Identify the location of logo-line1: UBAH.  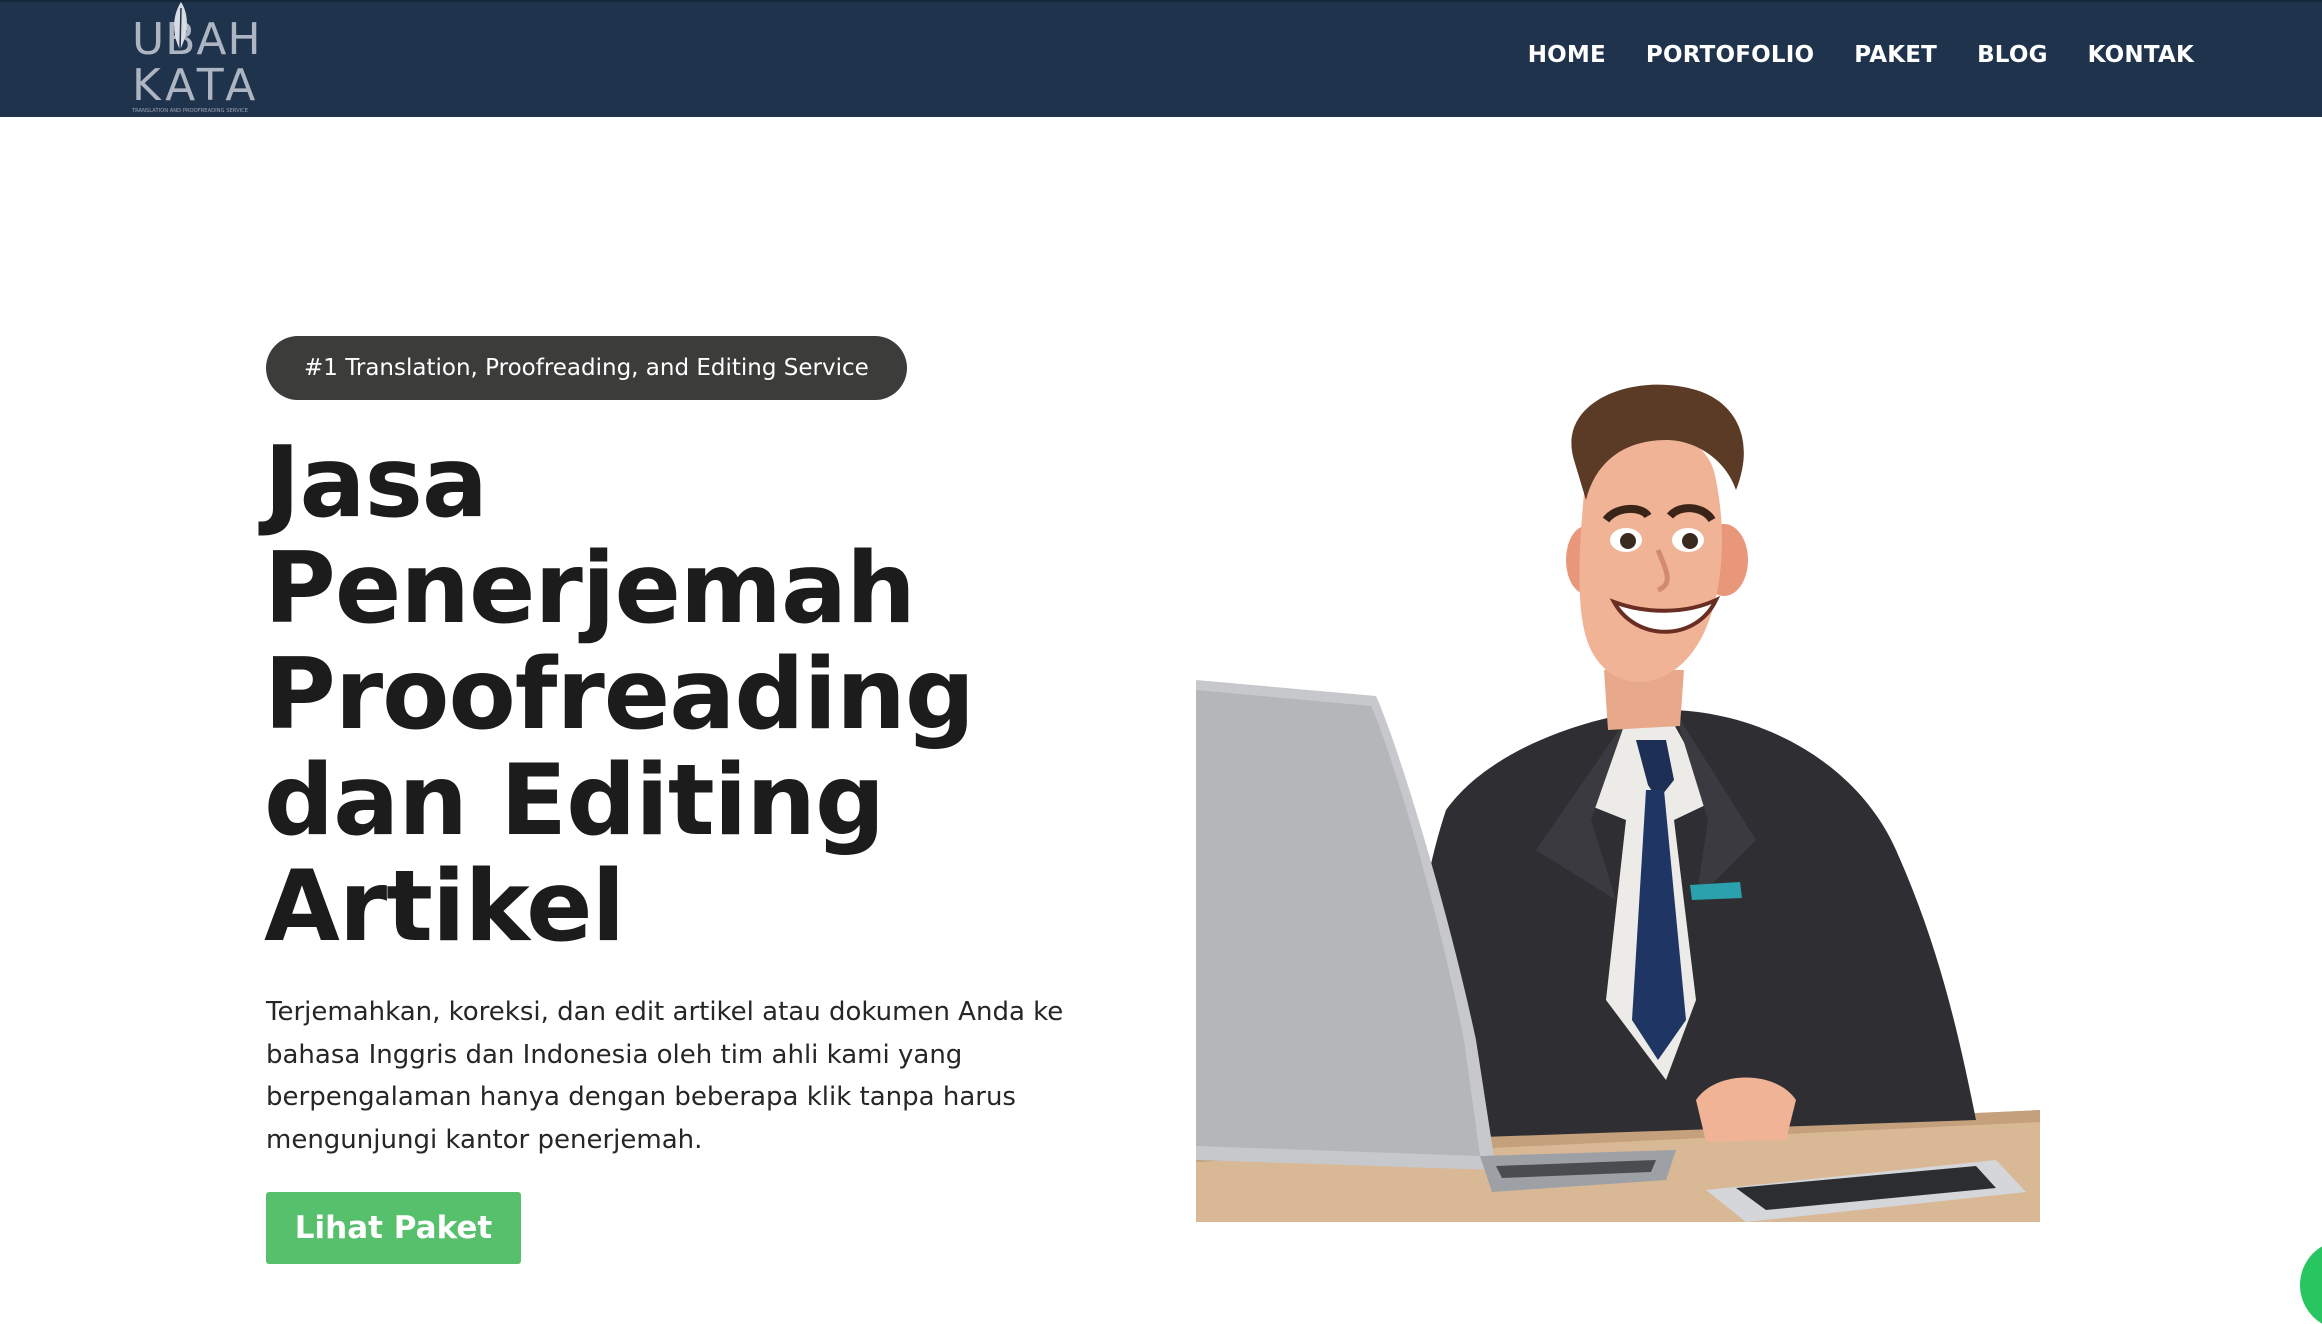
(197, 39).